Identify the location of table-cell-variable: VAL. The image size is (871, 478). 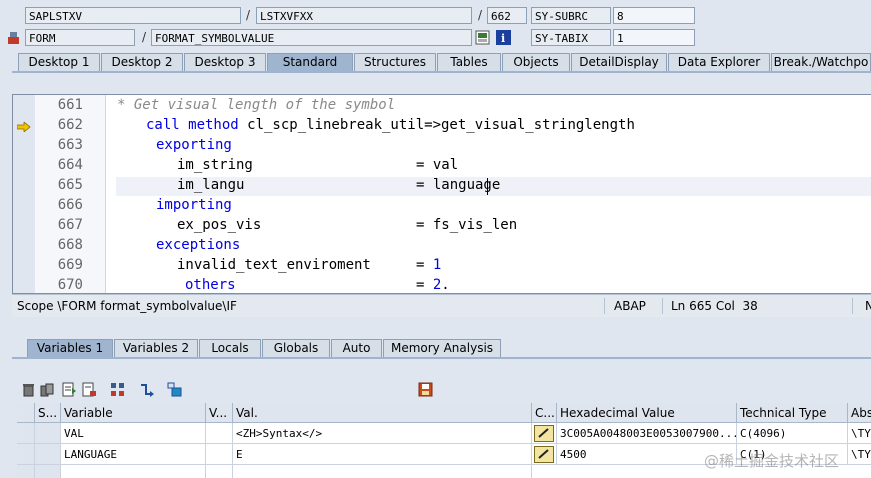
(133, 433).